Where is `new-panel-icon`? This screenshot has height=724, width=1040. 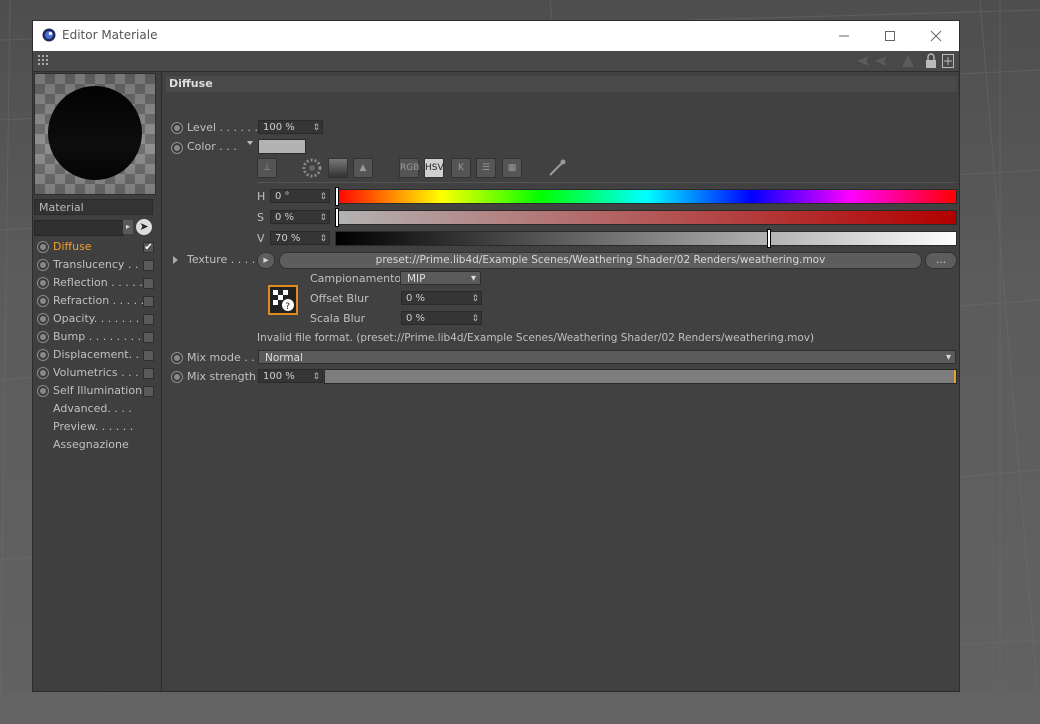 new-panel-icon is located at coordinates (948, 61).